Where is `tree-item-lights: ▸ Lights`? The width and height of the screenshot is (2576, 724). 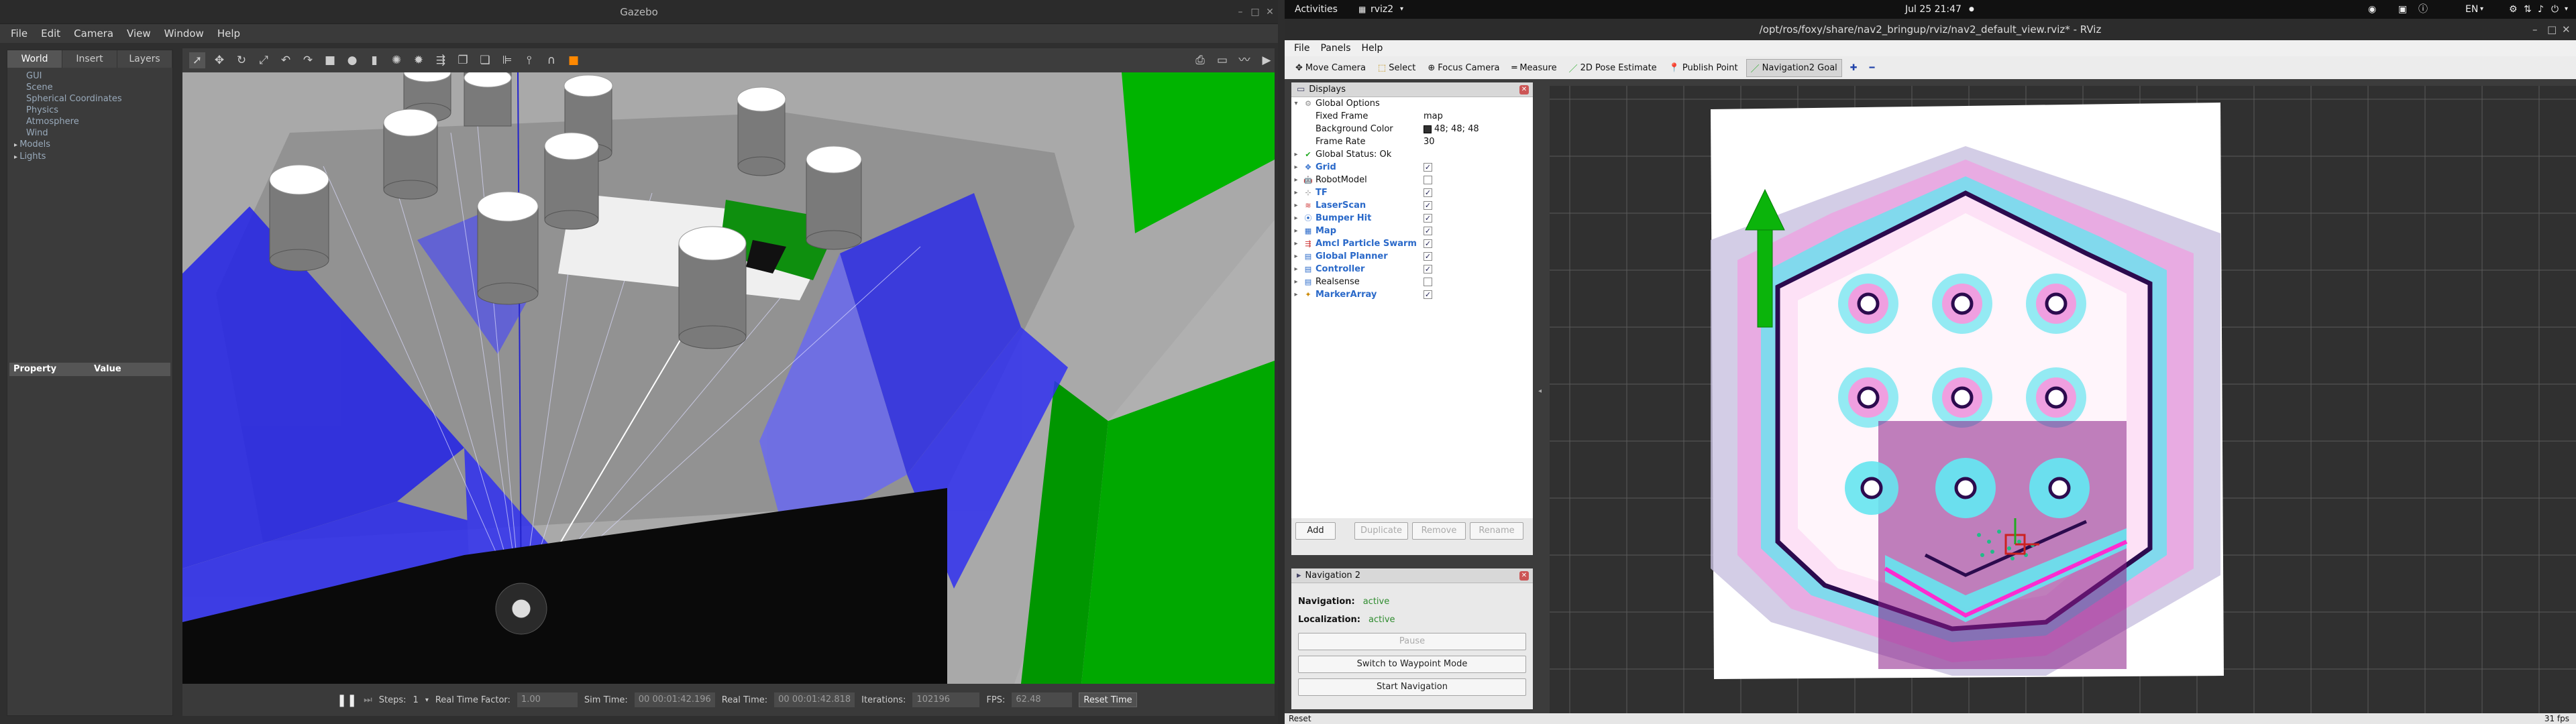
tree-item-lights: ▸ Lights is located at coordinates (90, 157).